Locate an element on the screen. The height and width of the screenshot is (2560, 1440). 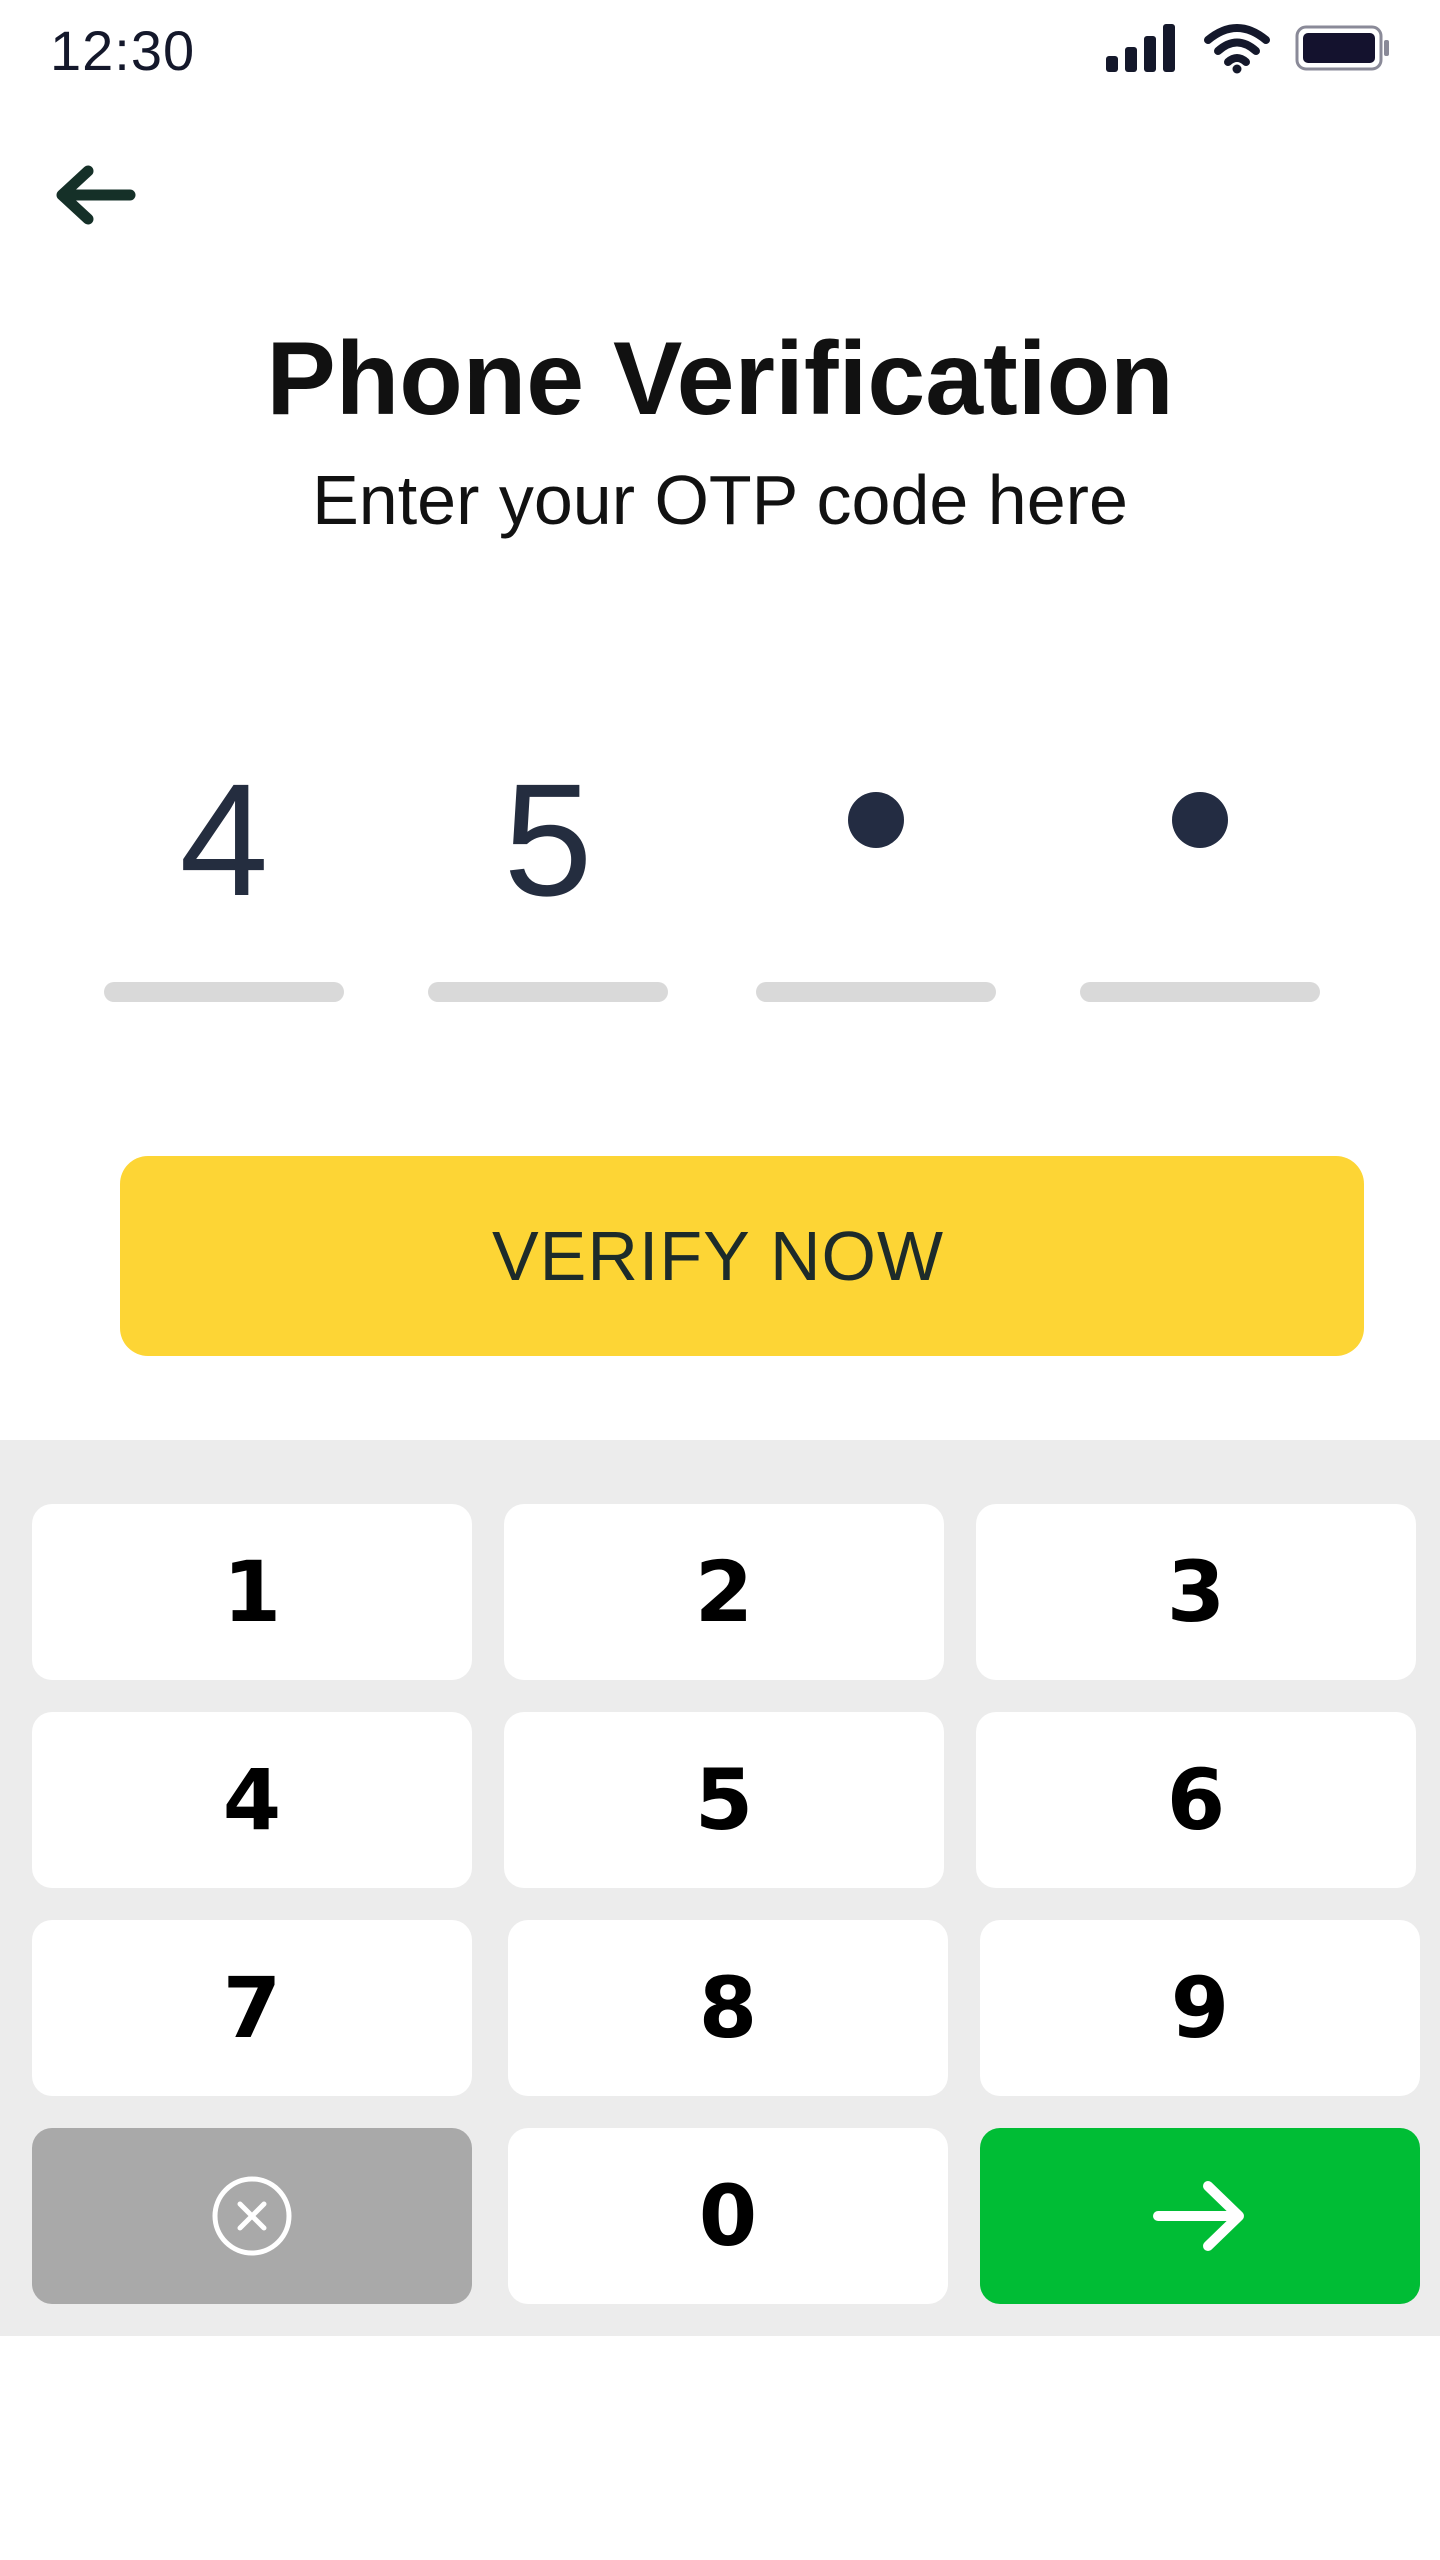
key-6: 6 is located at coordinates (1196, 1800).